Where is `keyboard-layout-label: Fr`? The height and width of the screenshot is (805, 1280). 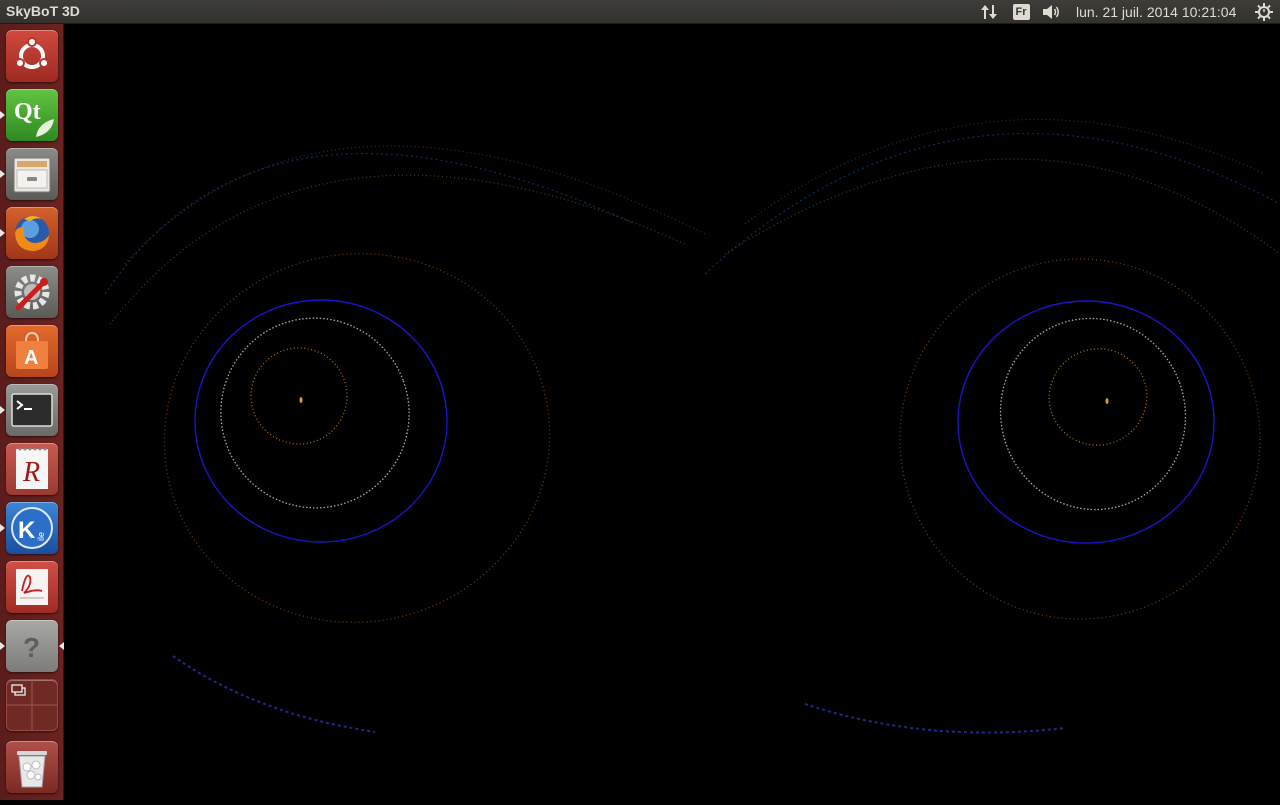 keyboard-layout-label: Fr is located at coordinates (1021, 12).